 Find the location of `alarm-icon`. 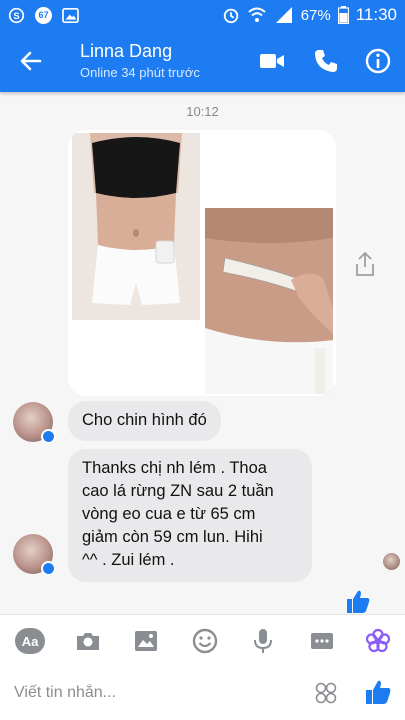

alarm-icon is located at coordinates (230, 16).